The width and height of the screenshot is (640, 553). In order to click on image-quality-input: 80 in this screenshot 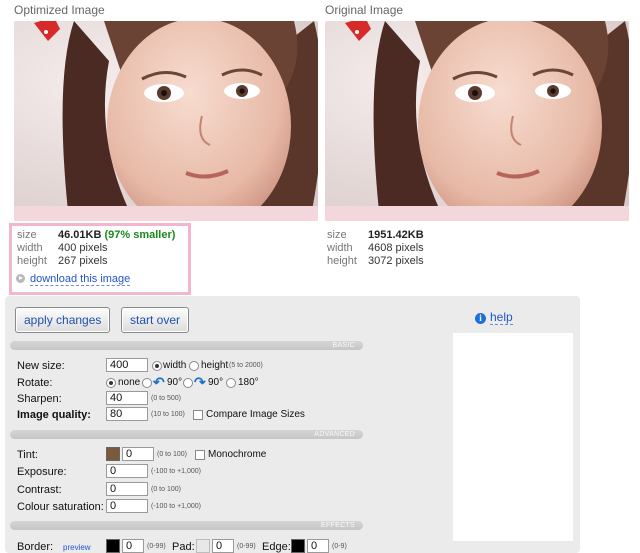, I will do `click(127, 414)`.